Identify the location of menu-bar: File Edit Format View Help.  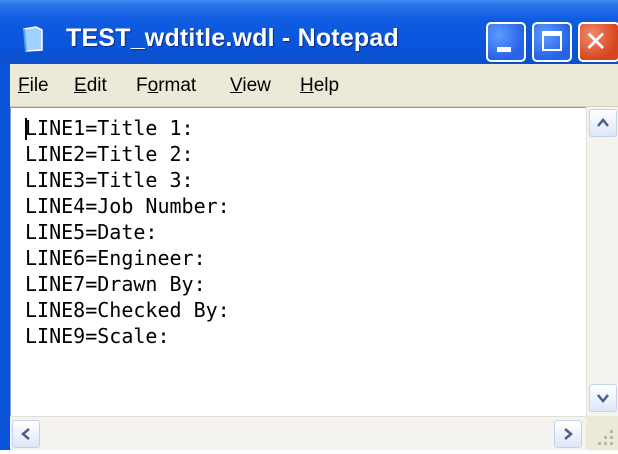
(314, 85).